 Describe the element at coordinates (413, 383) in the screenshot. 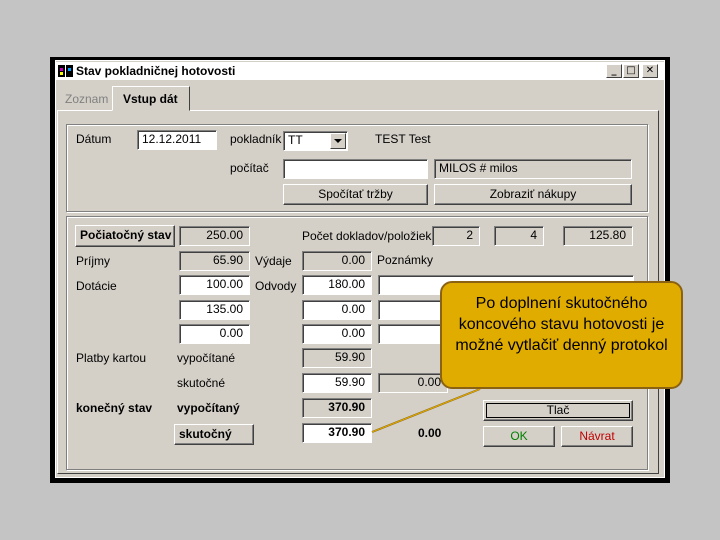

I see `skutocne-rozdiel: 0.00` at that location.